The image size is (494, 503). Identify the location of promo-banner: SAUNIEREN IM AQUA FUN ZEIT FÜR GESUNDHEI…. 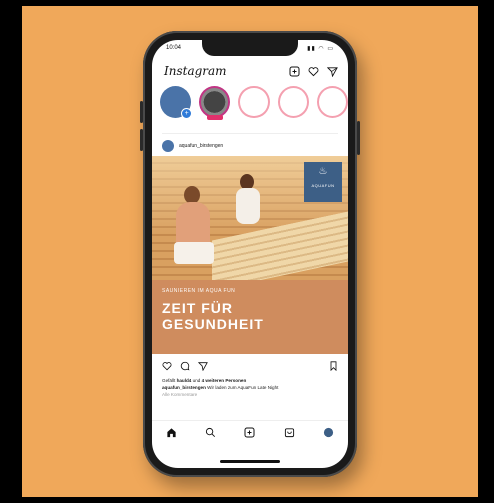
(250, 317).